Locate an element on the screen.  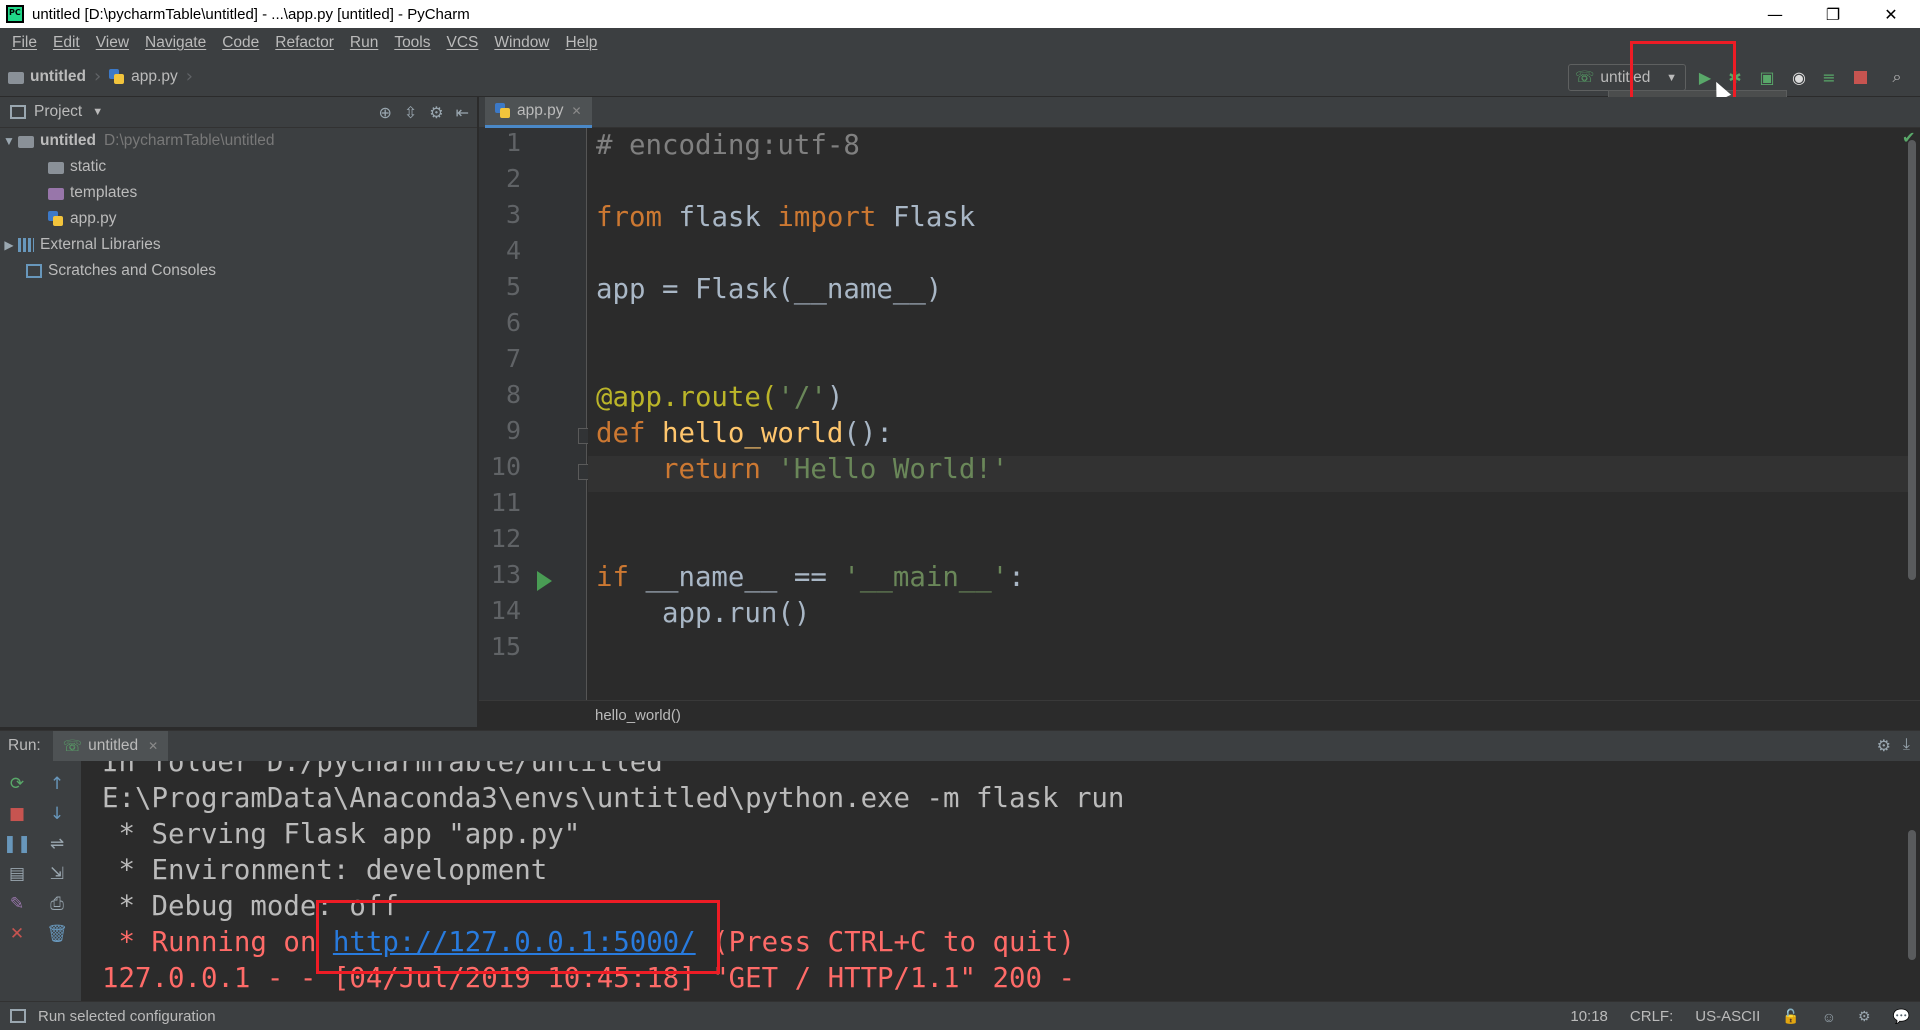
hide-panel-icon: ⇤ is located at coordinates (462, 113).